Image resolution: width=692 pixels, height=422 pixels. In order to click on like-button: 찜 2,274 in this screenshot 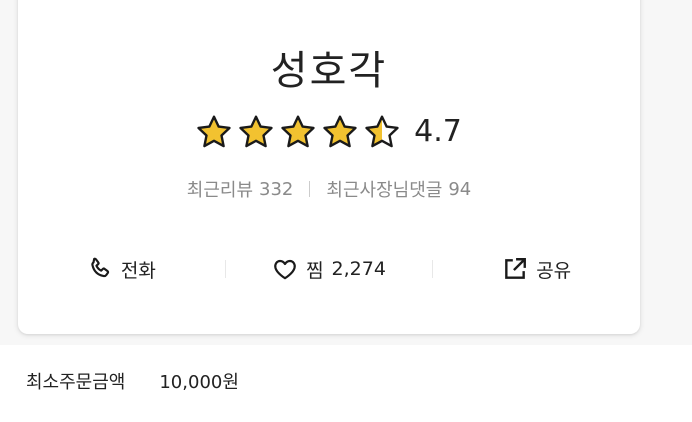, I will do `click(329, 269)`.